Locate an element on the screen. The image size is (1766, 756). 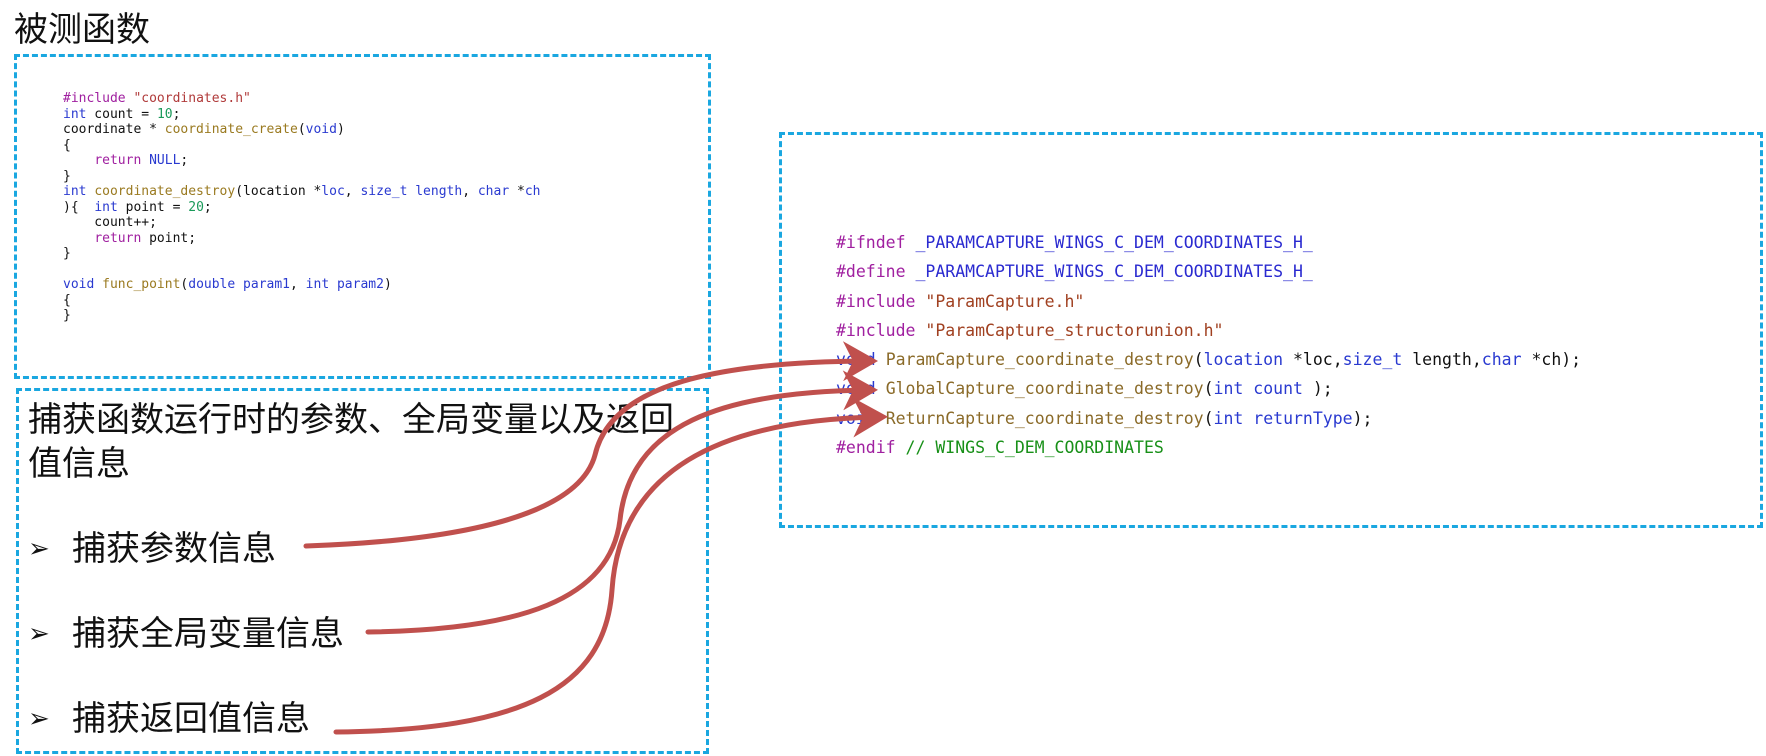
code-token: GlobalCapture_coordinate_destroy is located at coordinates (1044, 389).